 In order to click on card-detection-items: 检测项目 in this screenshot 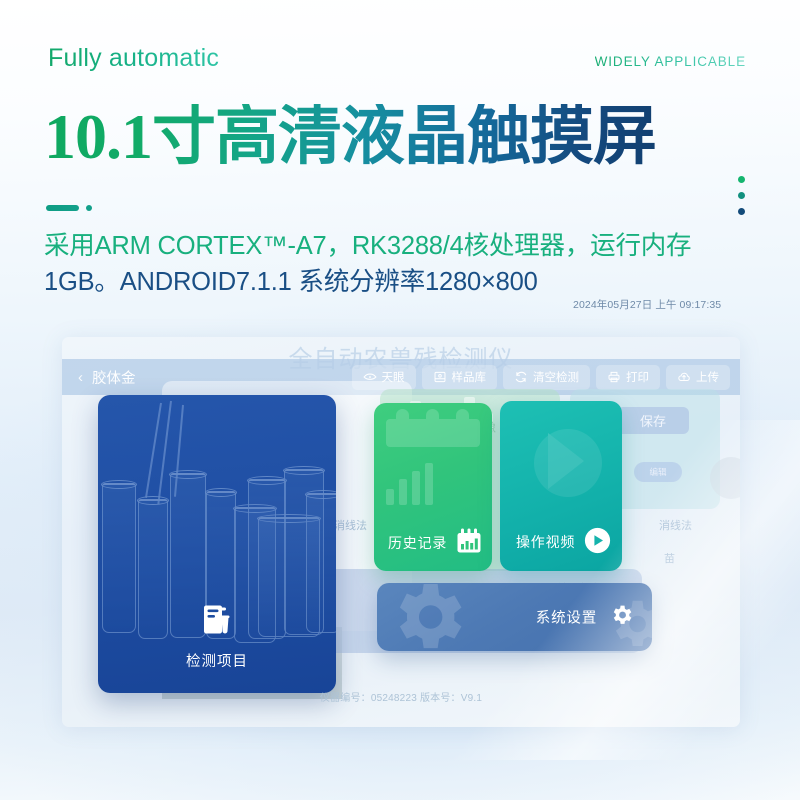, I will do `click(217, 544)`.